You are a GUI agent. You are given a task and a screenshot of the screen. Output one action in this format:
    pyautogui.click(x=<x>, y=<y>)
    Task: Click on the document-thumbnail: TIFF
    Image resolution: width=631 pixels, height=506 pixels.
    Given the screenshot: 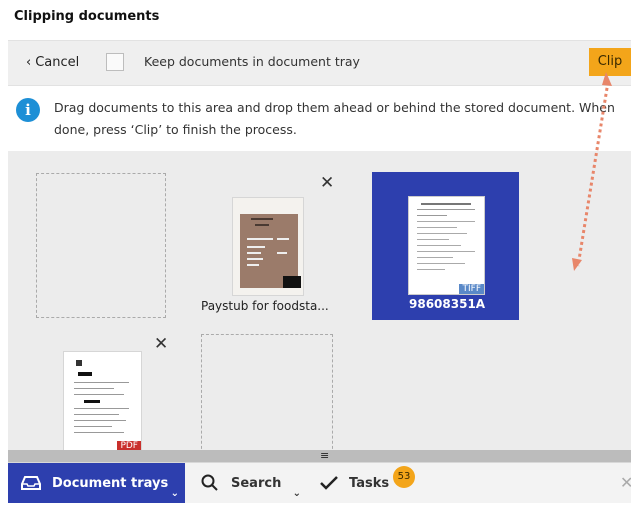 What is the action you would take?
    pyautogui.click(x=446, y=245)
    